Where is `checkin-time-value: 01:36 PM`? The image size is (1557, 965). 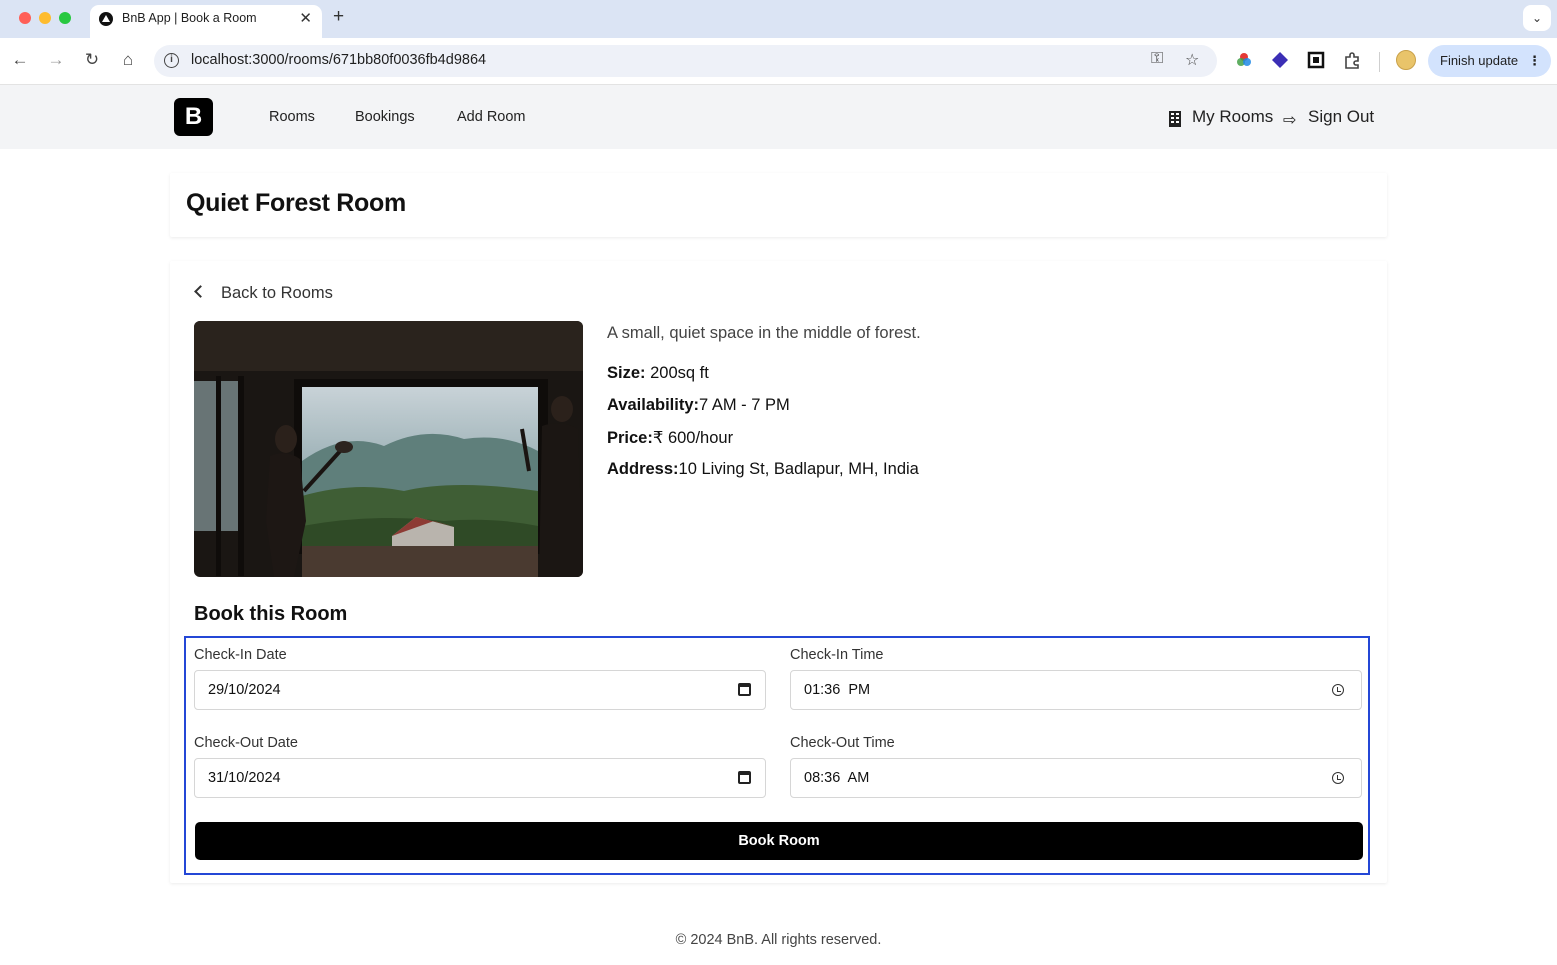
checkin-time-value: 01:36 PM is located at coordinates (837, 690).